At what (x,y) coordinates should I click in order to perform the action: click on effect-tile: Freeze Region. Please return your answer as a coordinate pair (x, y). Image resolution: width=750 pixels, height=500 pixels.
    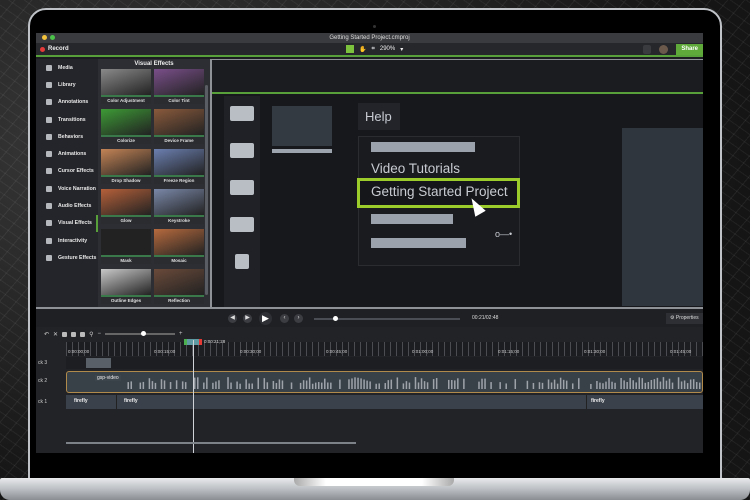
    Looking at the image, I should click on (179, 167).